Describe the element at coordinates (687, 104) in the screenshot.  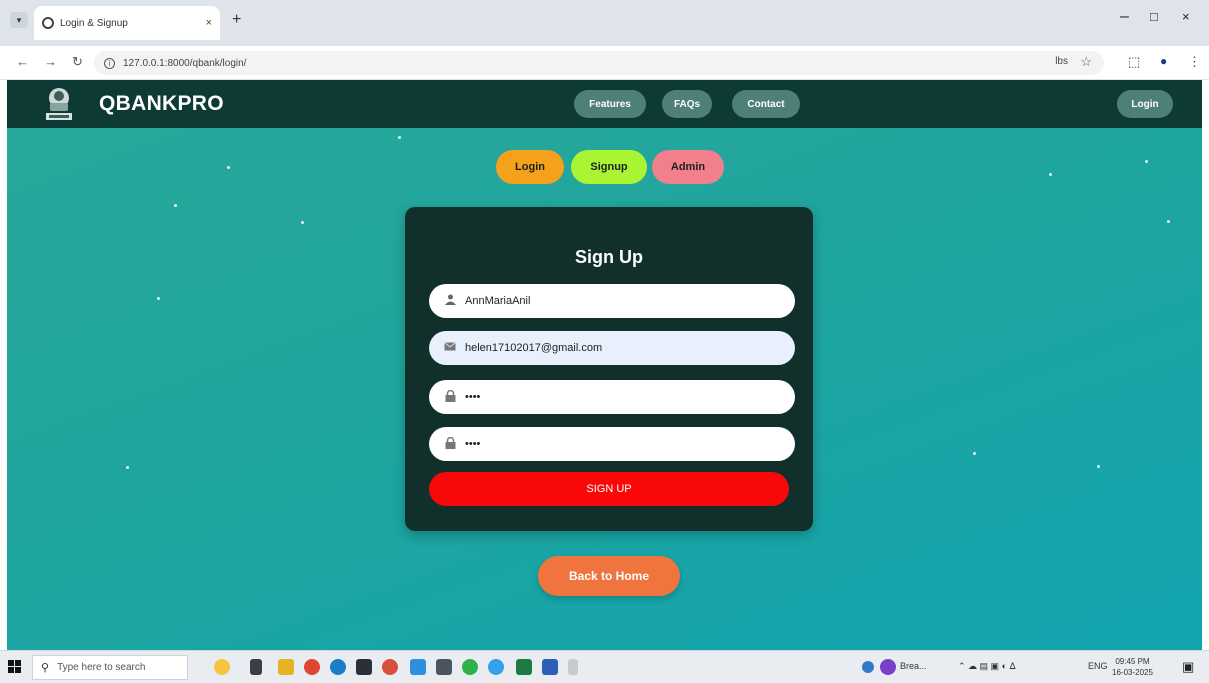
I see `nav-faqs-button: FAQs` at that location.